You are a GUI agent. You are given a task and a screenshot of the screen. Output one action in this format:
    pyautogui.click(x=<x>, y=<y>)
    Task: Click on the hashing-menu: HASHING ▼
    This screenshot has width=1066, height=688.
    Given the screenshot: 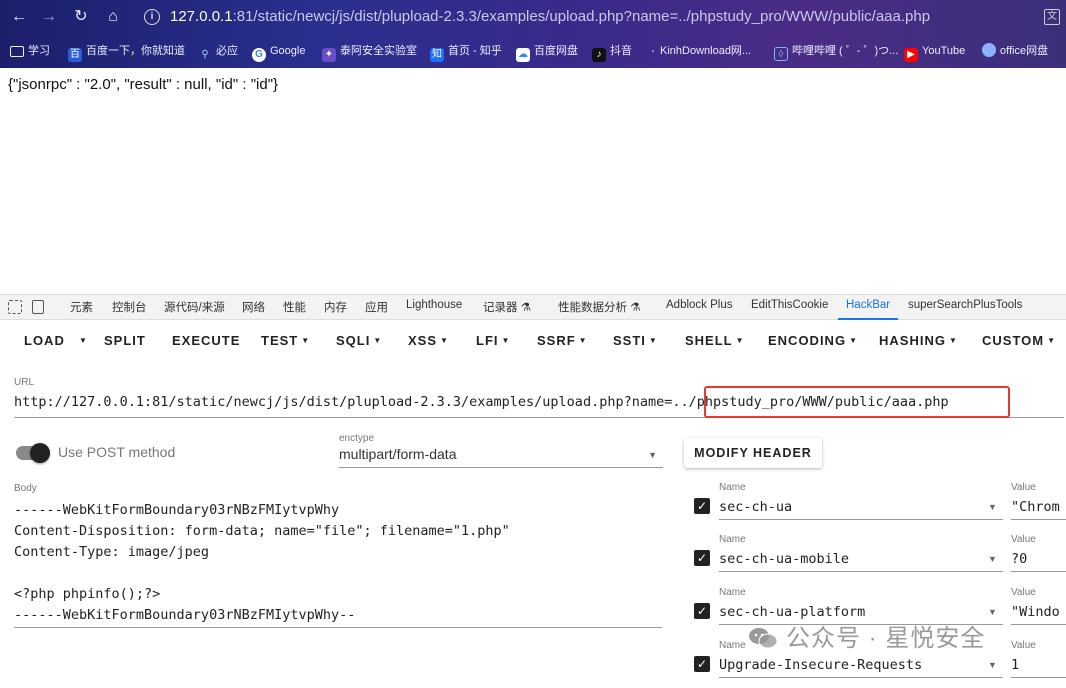 What is the action you would take?
    pyautogui.click(x=918, y=340)
    